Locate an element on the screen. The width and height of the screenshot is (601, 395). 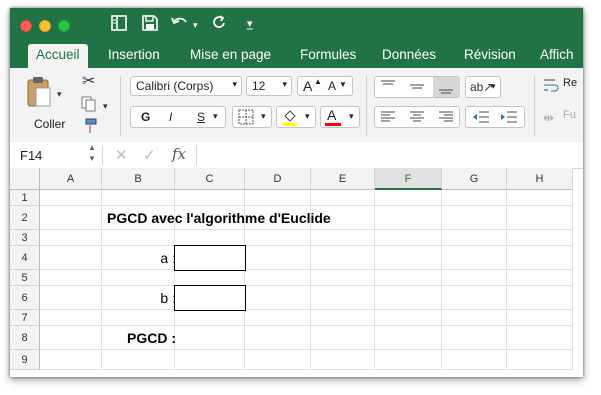
italic-button: I is located at coordinates (170, 117).